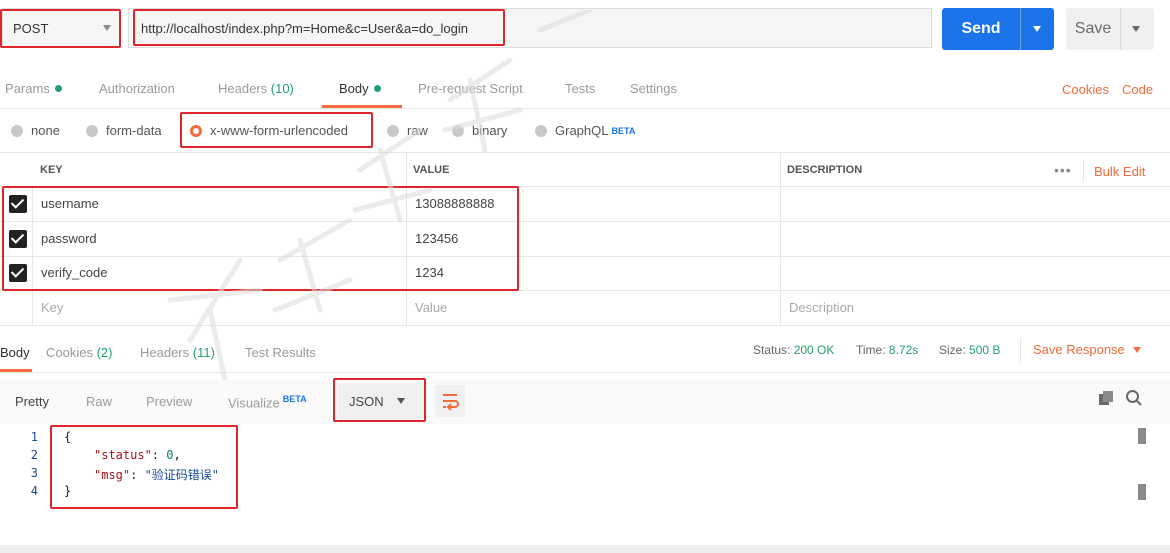 The image size is (1170, 553). What do you see at coordinates (70, 203) in the screenshot?
I see `param-key: username` at bounding box center [70, 203].